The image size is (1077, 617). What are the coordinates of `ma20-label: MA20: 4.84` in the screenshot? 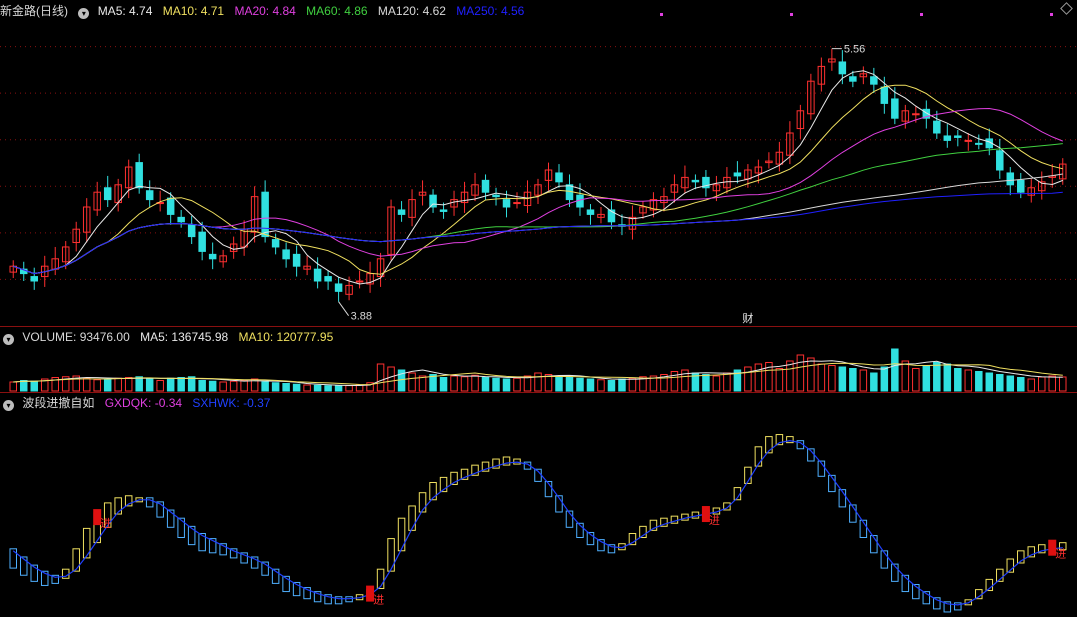 It's located at (265, 11).